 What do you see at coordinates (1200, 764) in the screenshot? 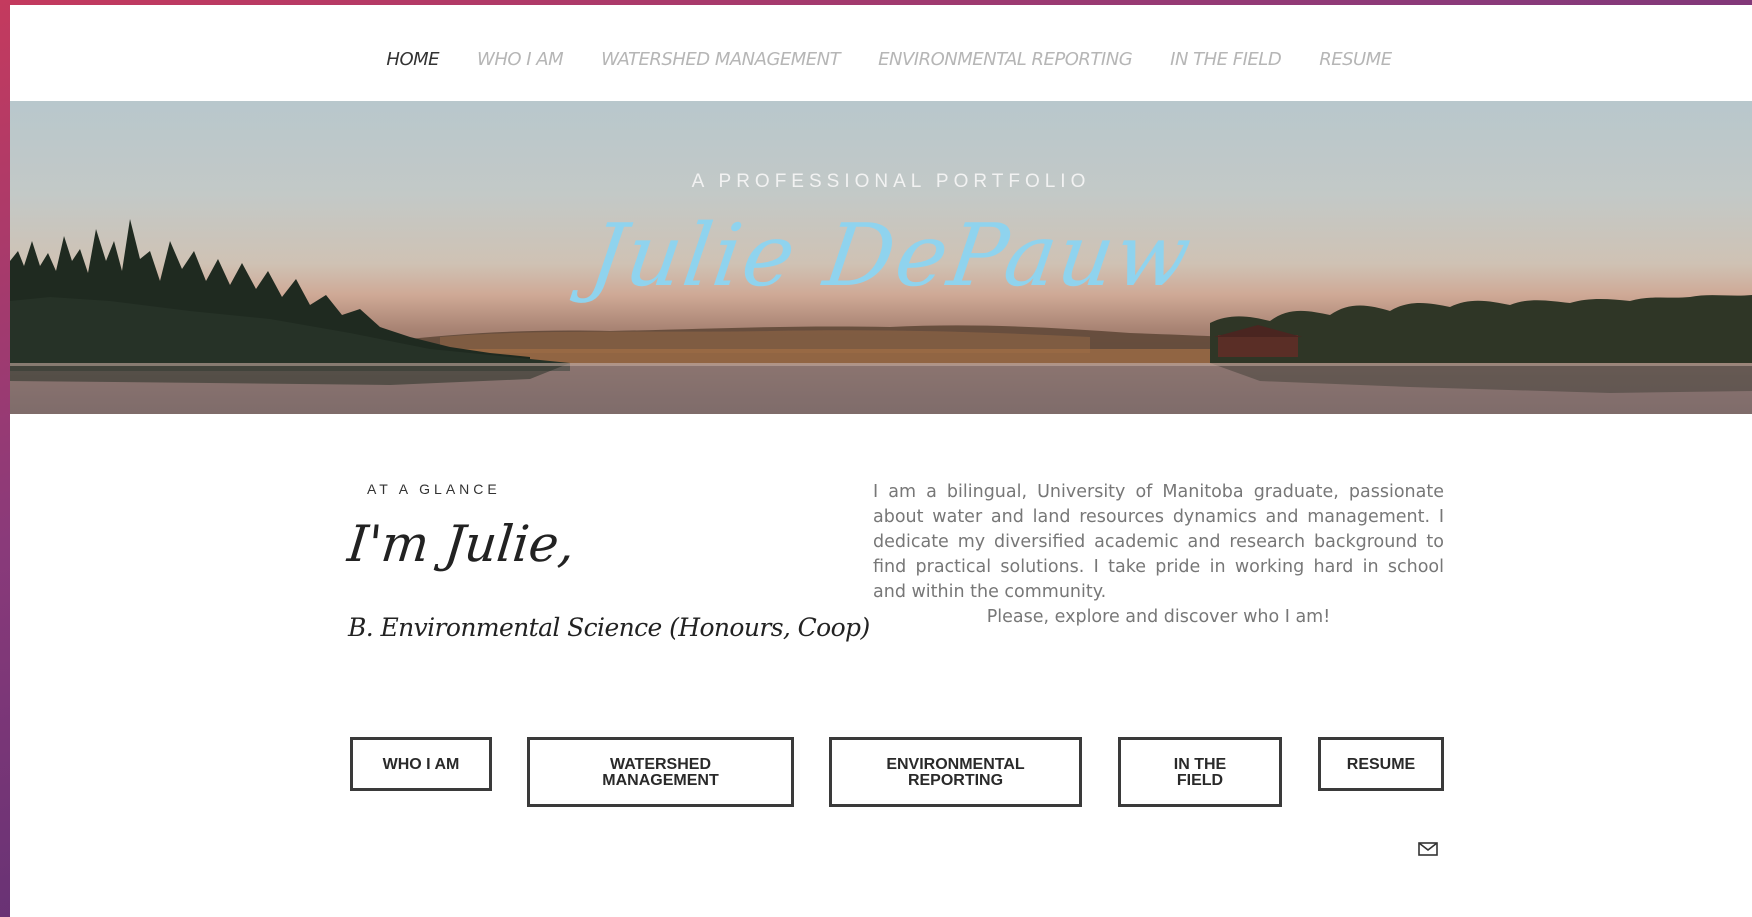
I see `button-label-line: IN THE` at bounding box center [1200, 764].